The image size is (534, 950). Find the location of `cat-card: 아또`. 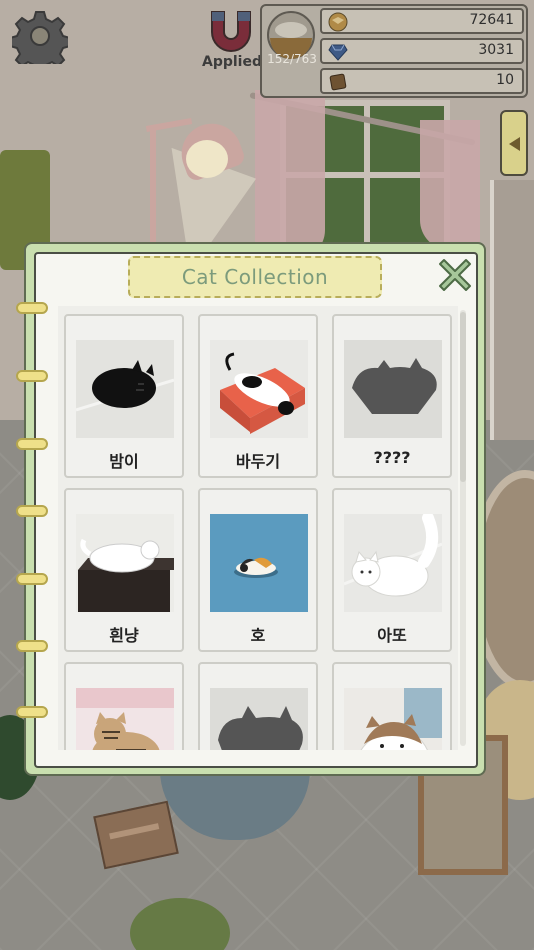

cat-card: 아또 is located at coordinates (392, 570).